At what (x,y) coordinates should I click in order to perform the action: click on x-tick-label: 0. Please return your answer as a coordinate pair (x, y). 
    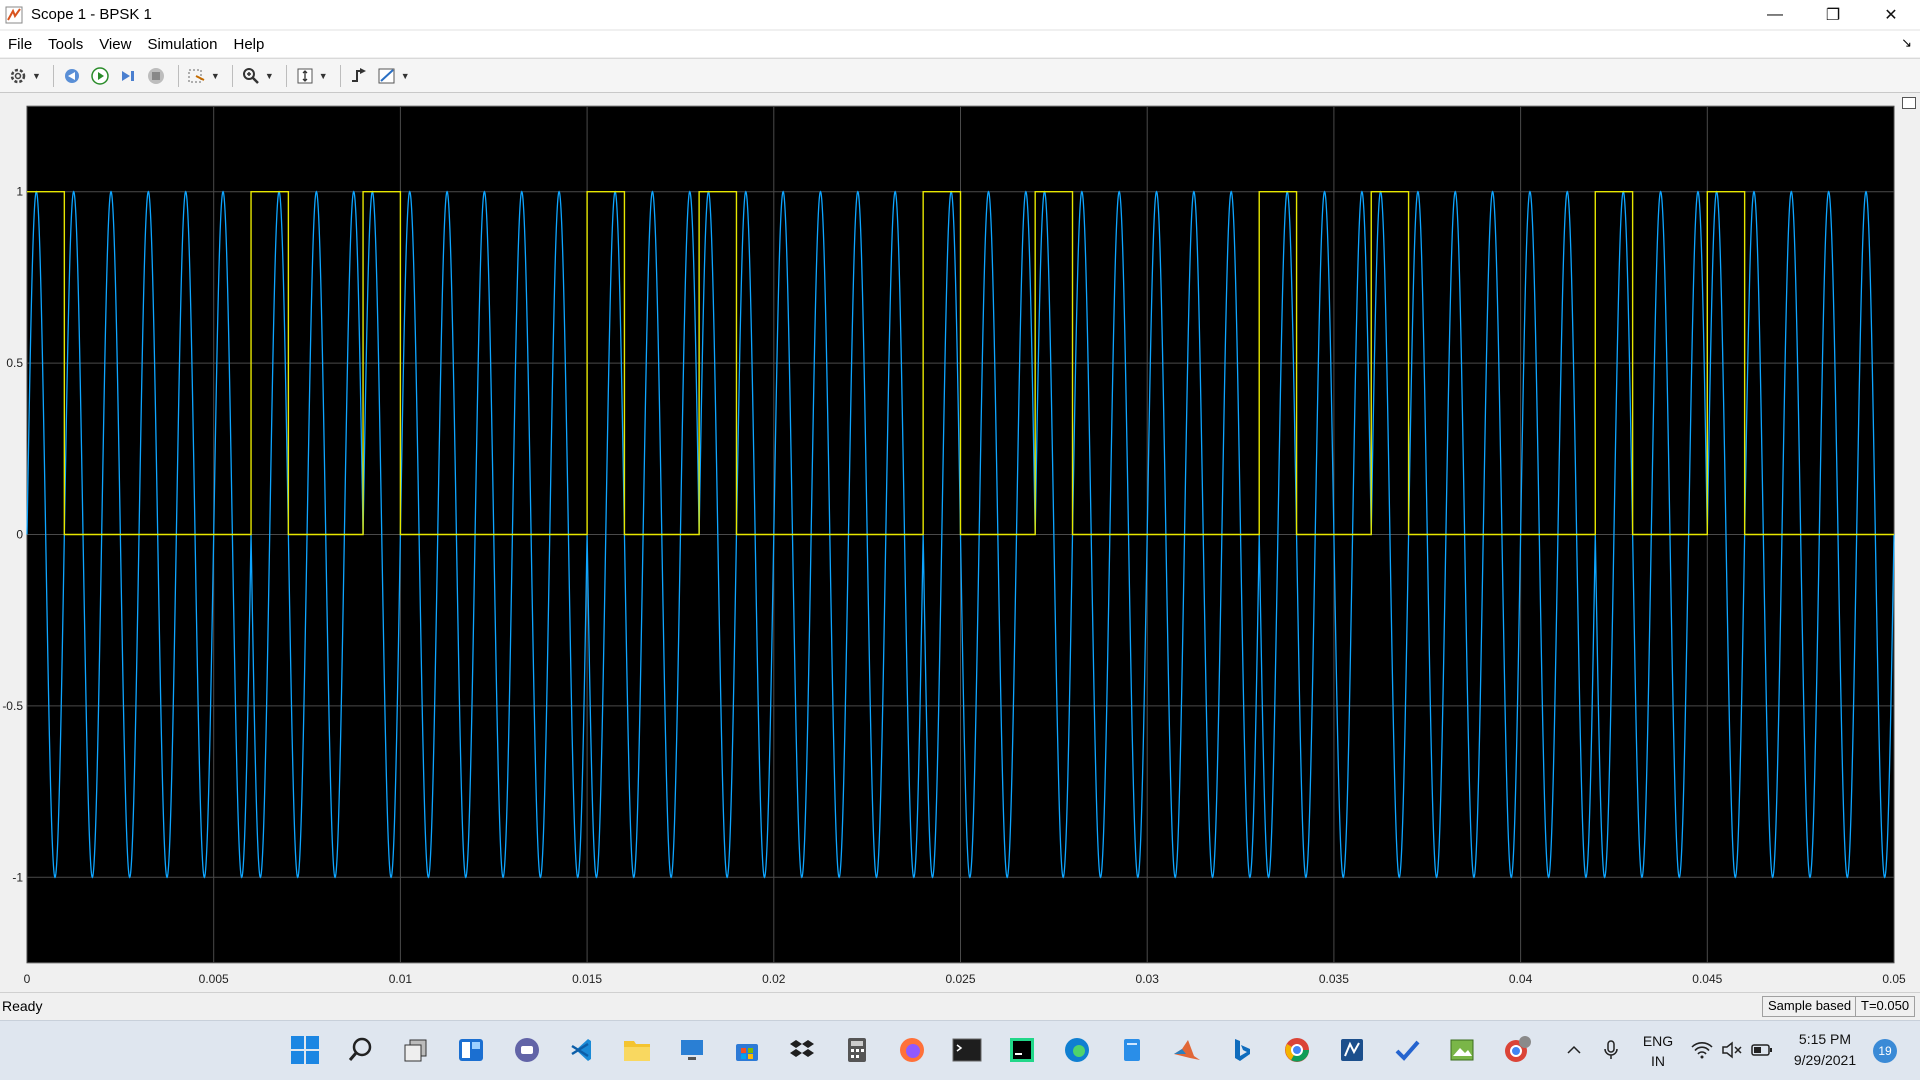
    Looking at the image, I should click on (27, 979).